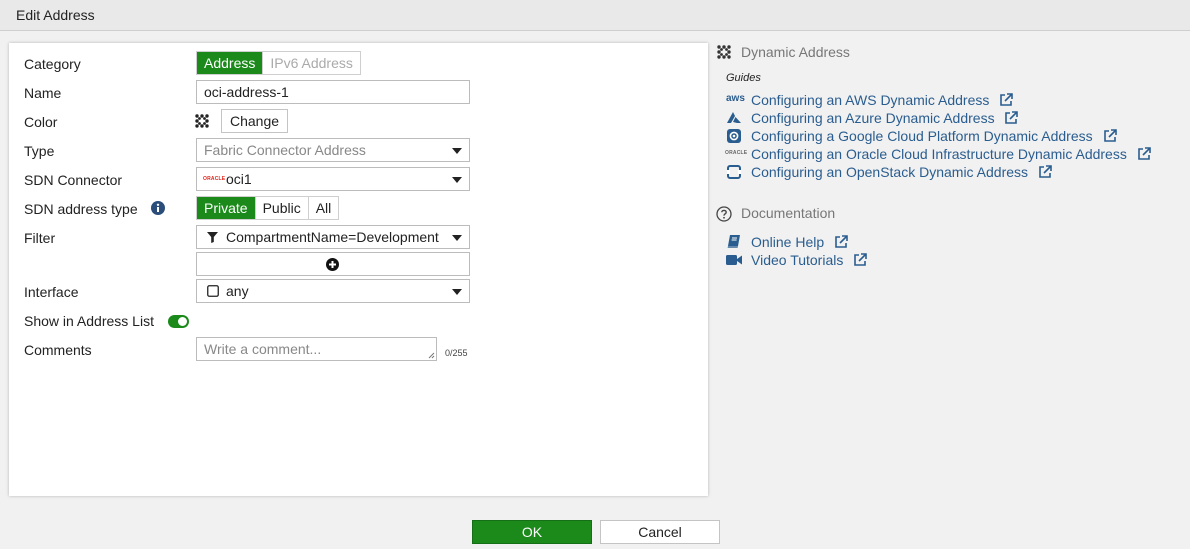 The width and height of the screenshot is (1190, 549). I want to click on plus-circle-icon, so click(332, 264).